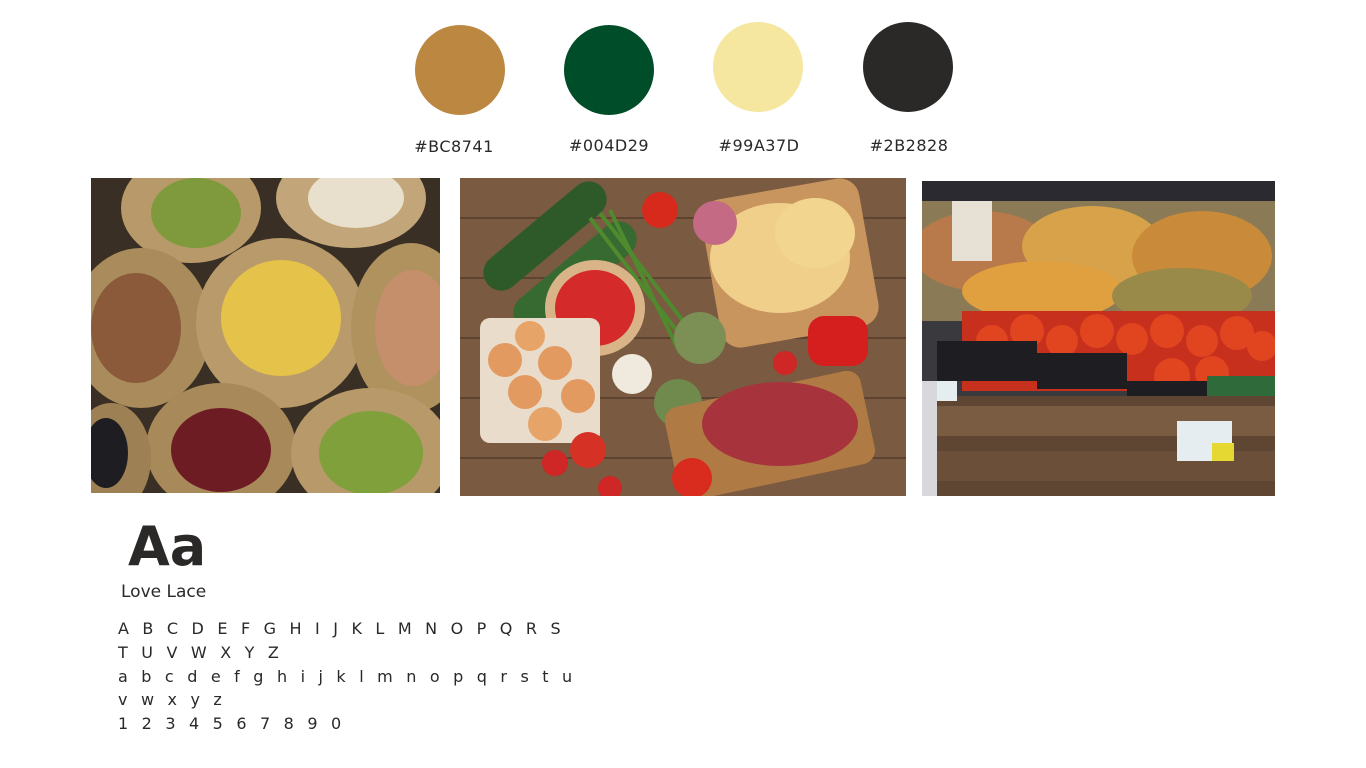  Describe the element at coordinates (609, 145) in the screenshot. I see `swatch-label-green: #004D29` at that location.